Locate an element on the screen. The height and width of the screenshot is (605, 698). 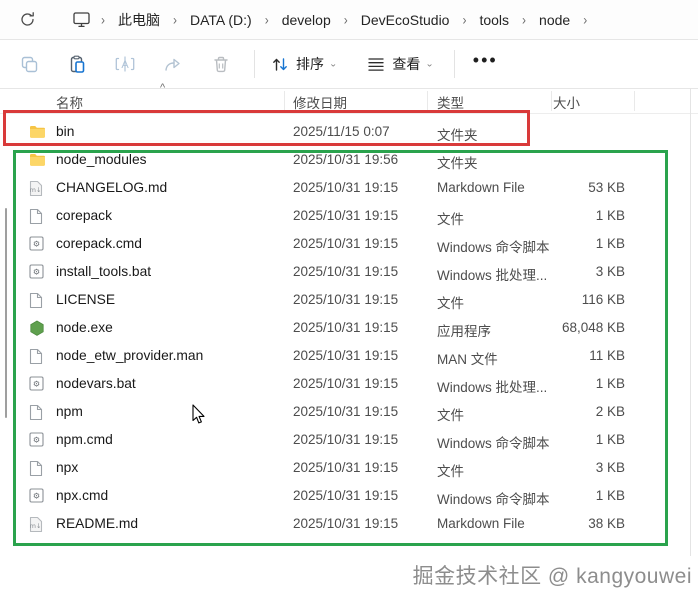
breadcrumb-item-5: tools is located at coordinates (494, 20).